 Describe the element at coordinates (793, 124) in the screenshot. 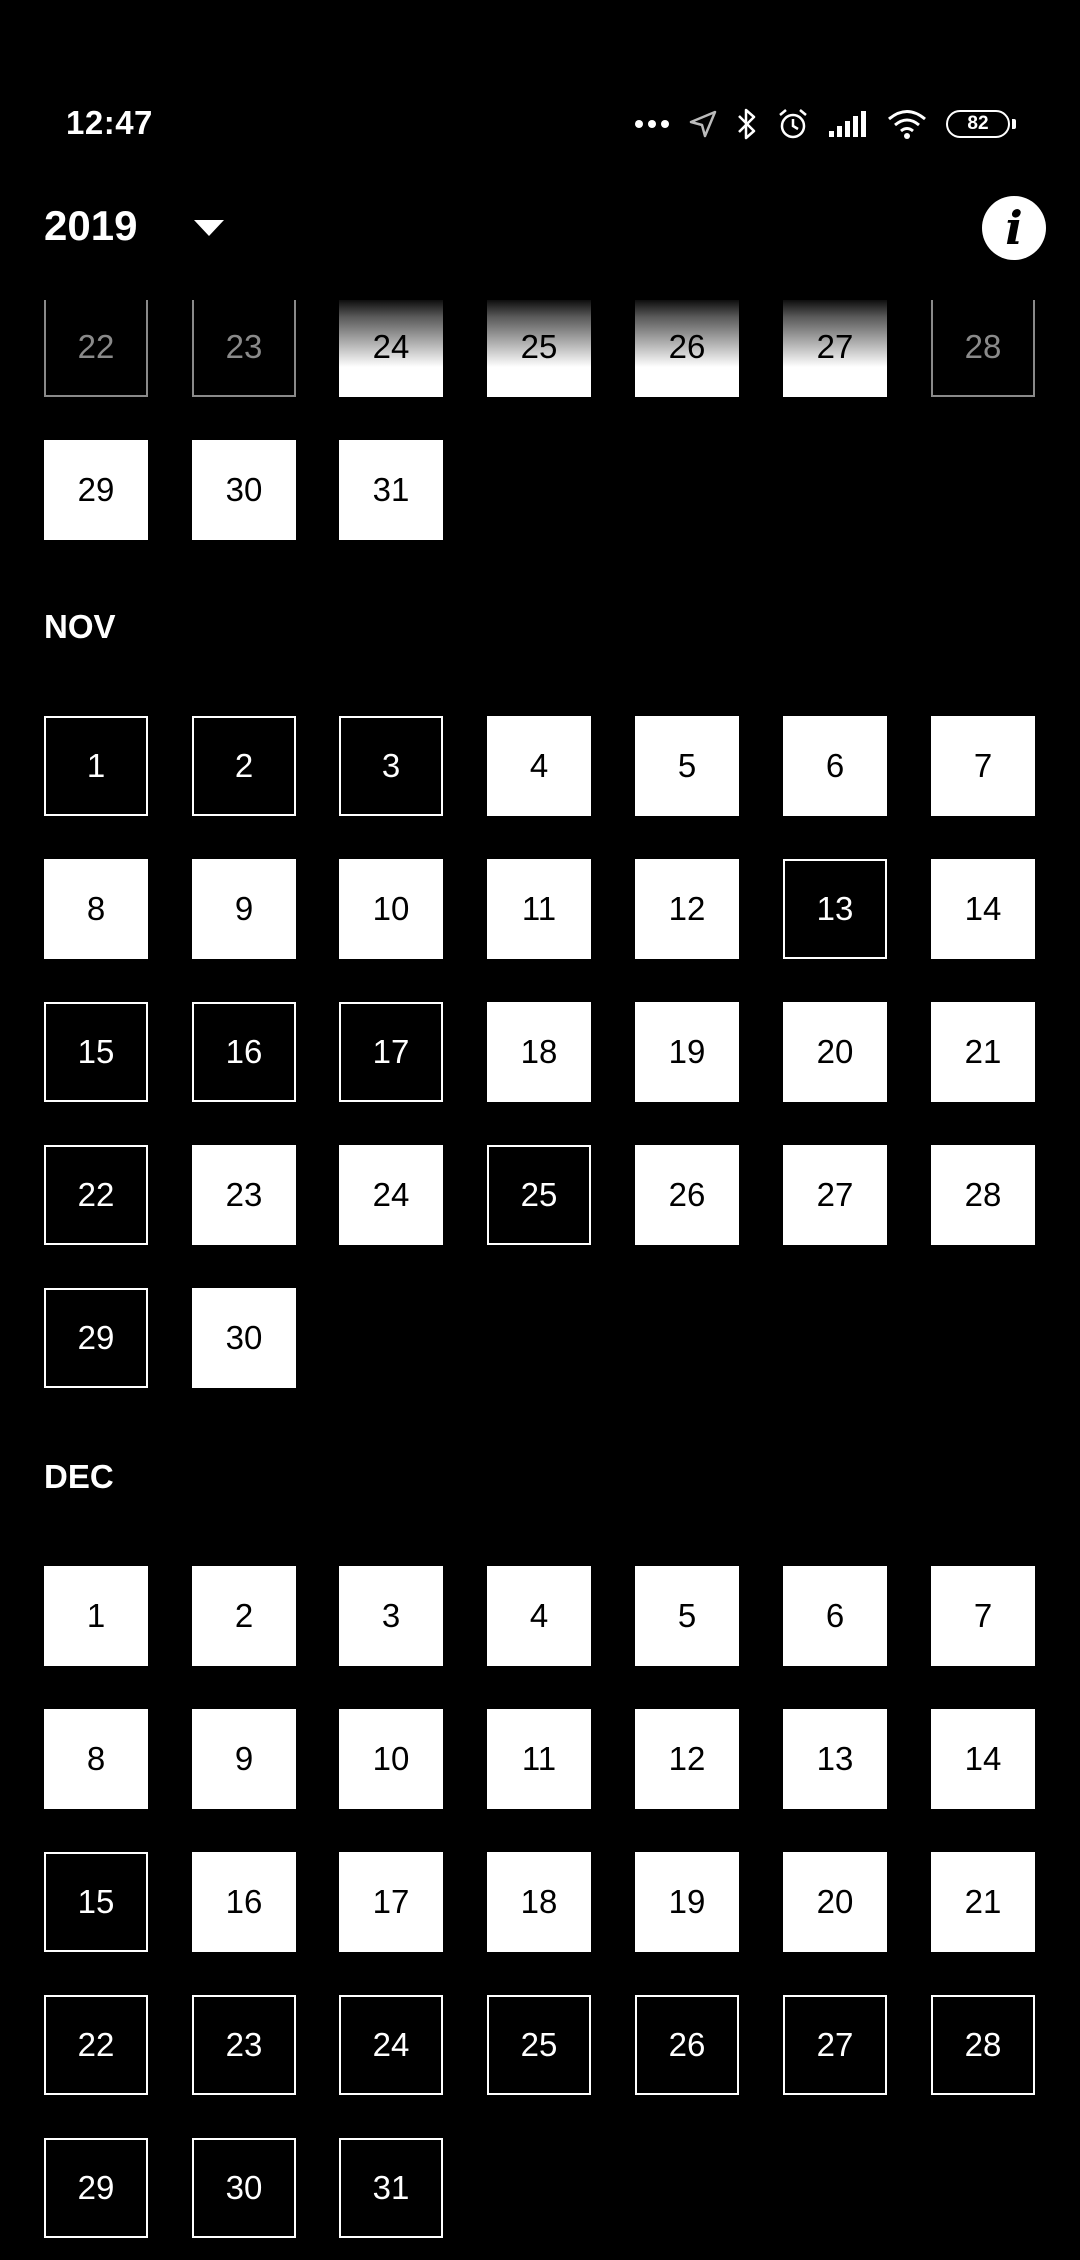

I see `alarm-icon` at that location.